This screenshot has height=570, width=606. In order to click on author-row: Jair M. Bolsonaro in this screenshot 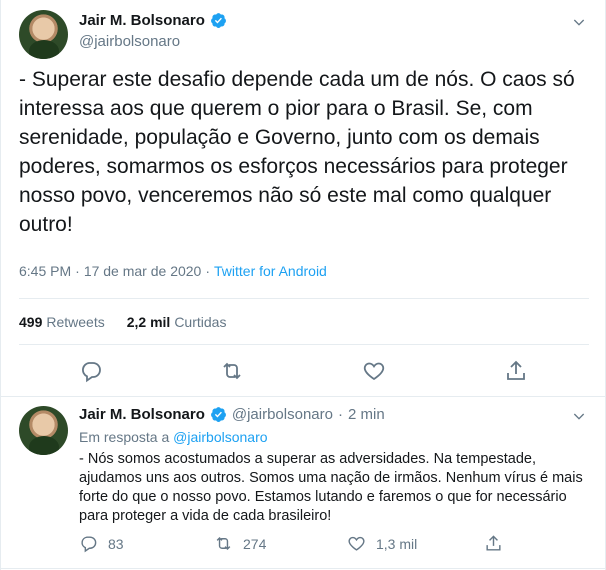, I will do `click(153, 20)`.